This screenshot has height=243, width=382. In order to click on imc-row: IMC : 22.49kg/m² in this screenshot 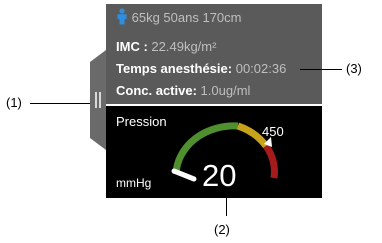, I will do `click(166, 46)`.